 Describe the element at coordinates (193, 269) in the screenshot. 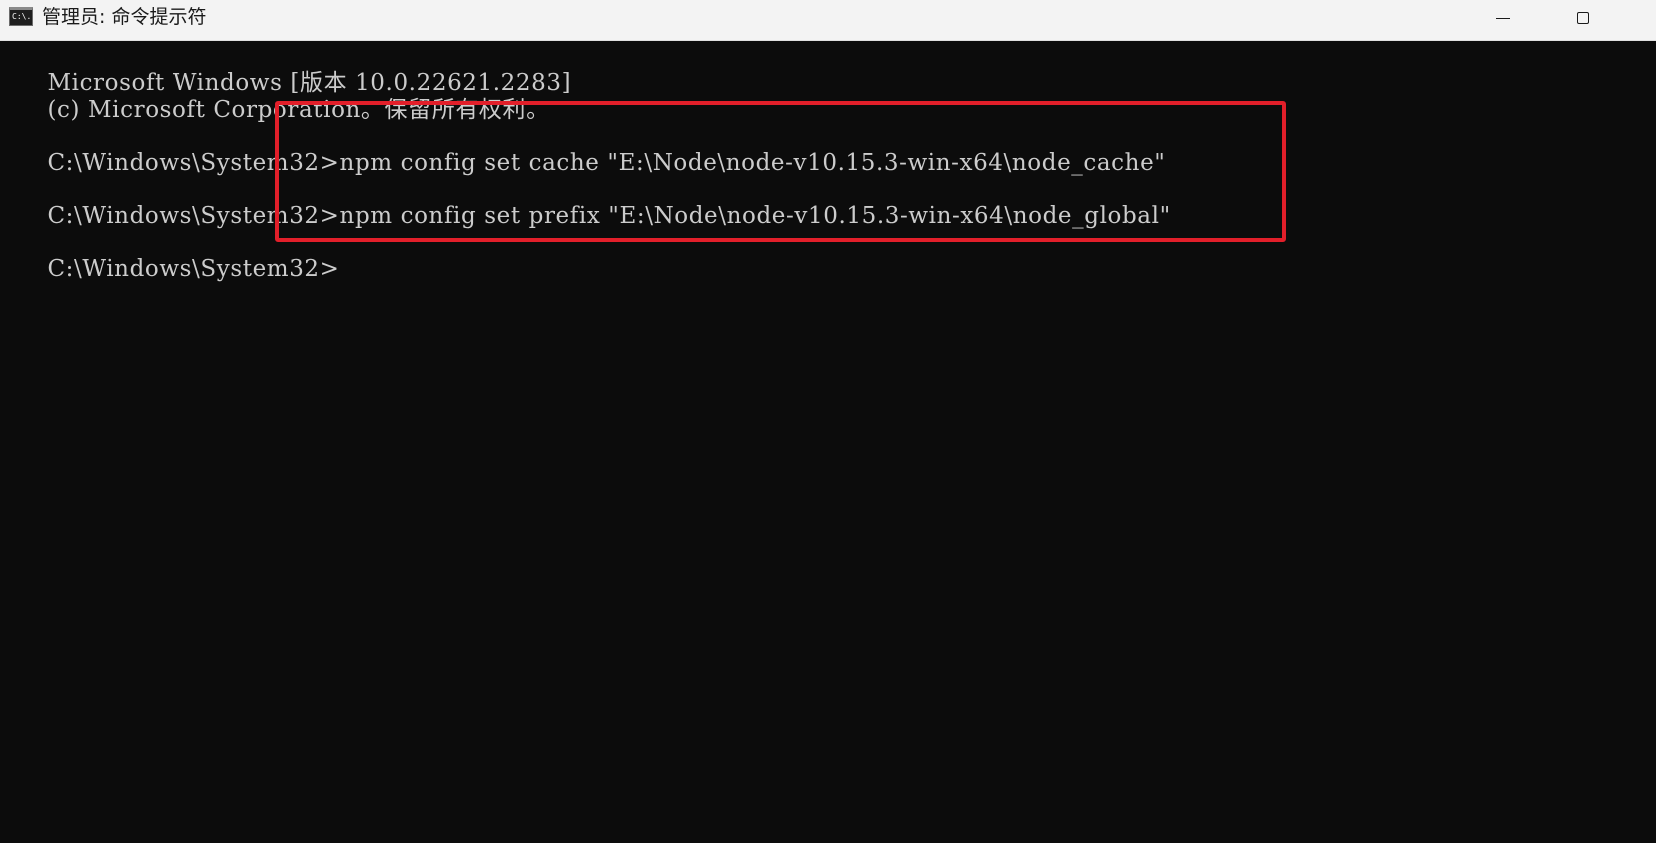

I see `prompt-text: C:\Windows\System32>` at that location.